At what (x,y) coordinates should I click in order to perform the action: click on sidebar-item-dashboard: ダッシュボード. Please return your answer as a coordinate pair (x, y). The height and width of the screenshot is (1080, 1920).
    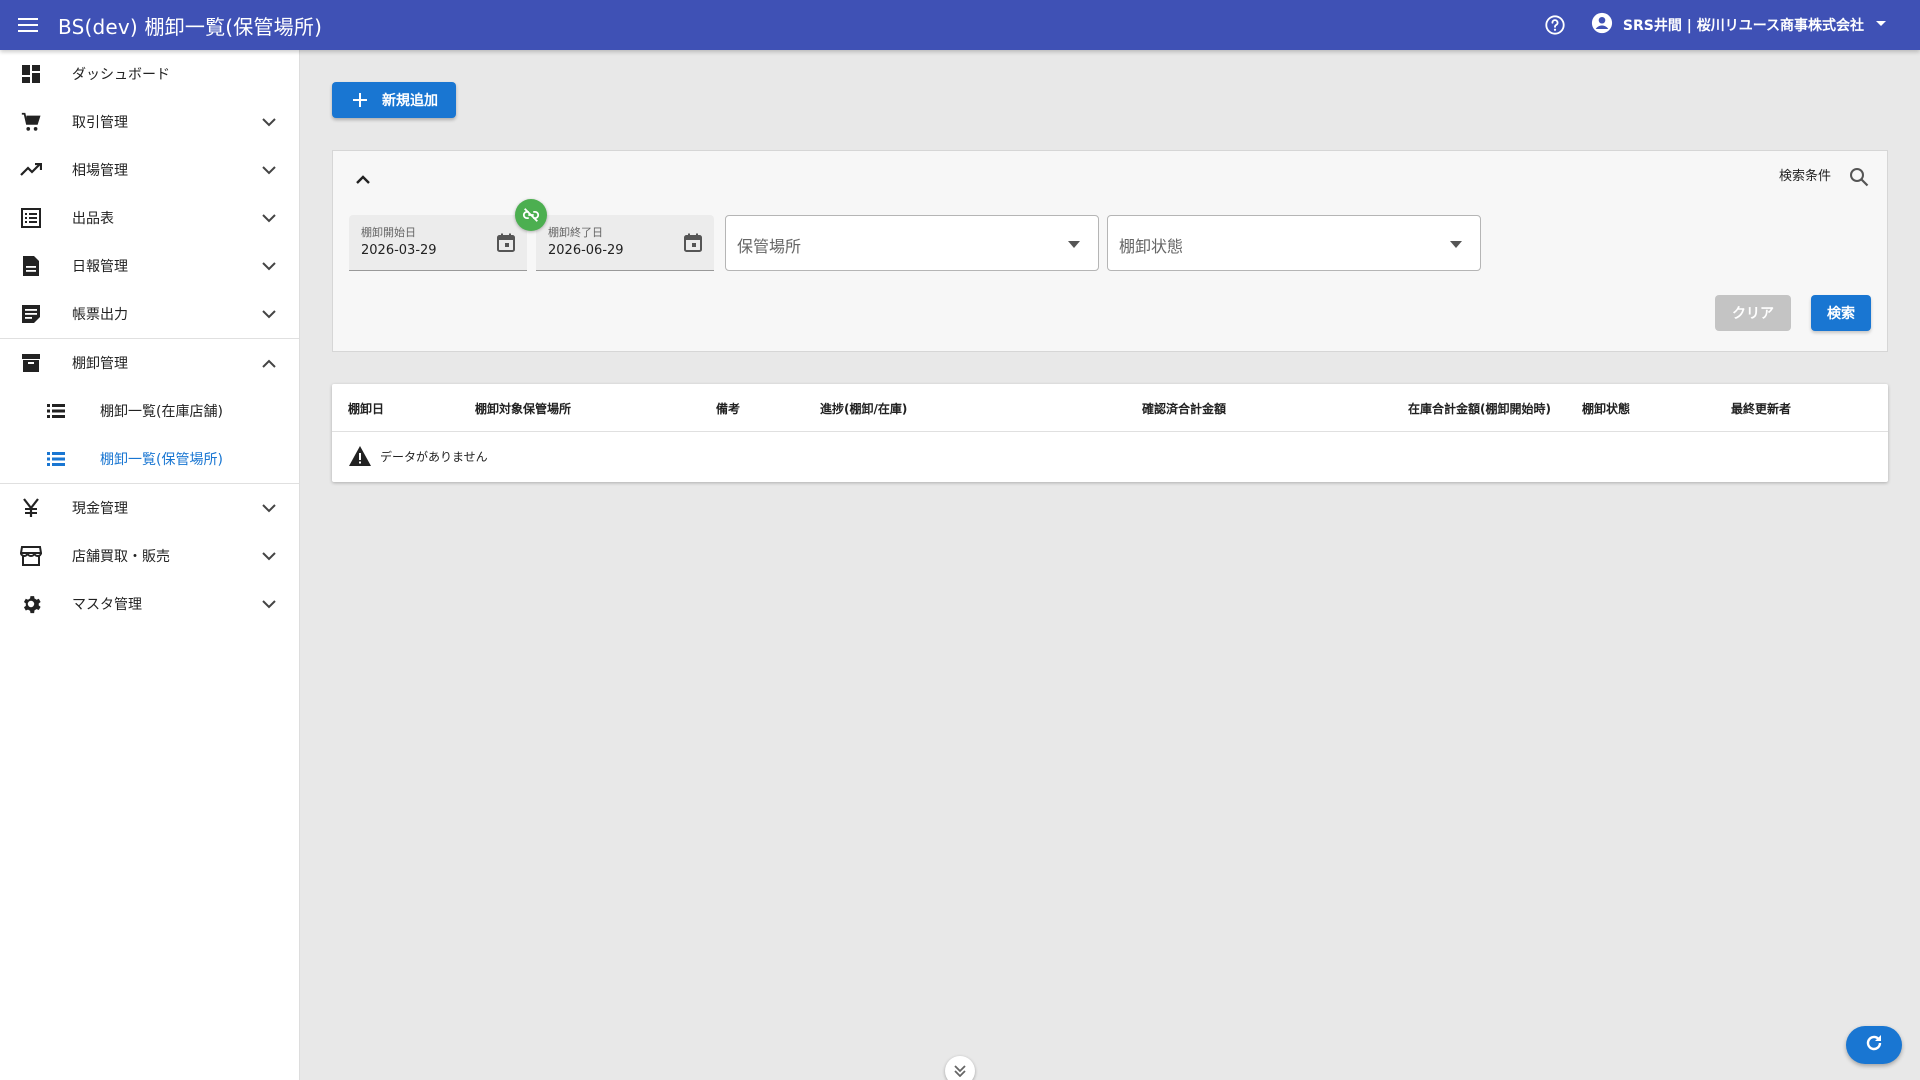
    Looking at the image, I should click on (149, 74).